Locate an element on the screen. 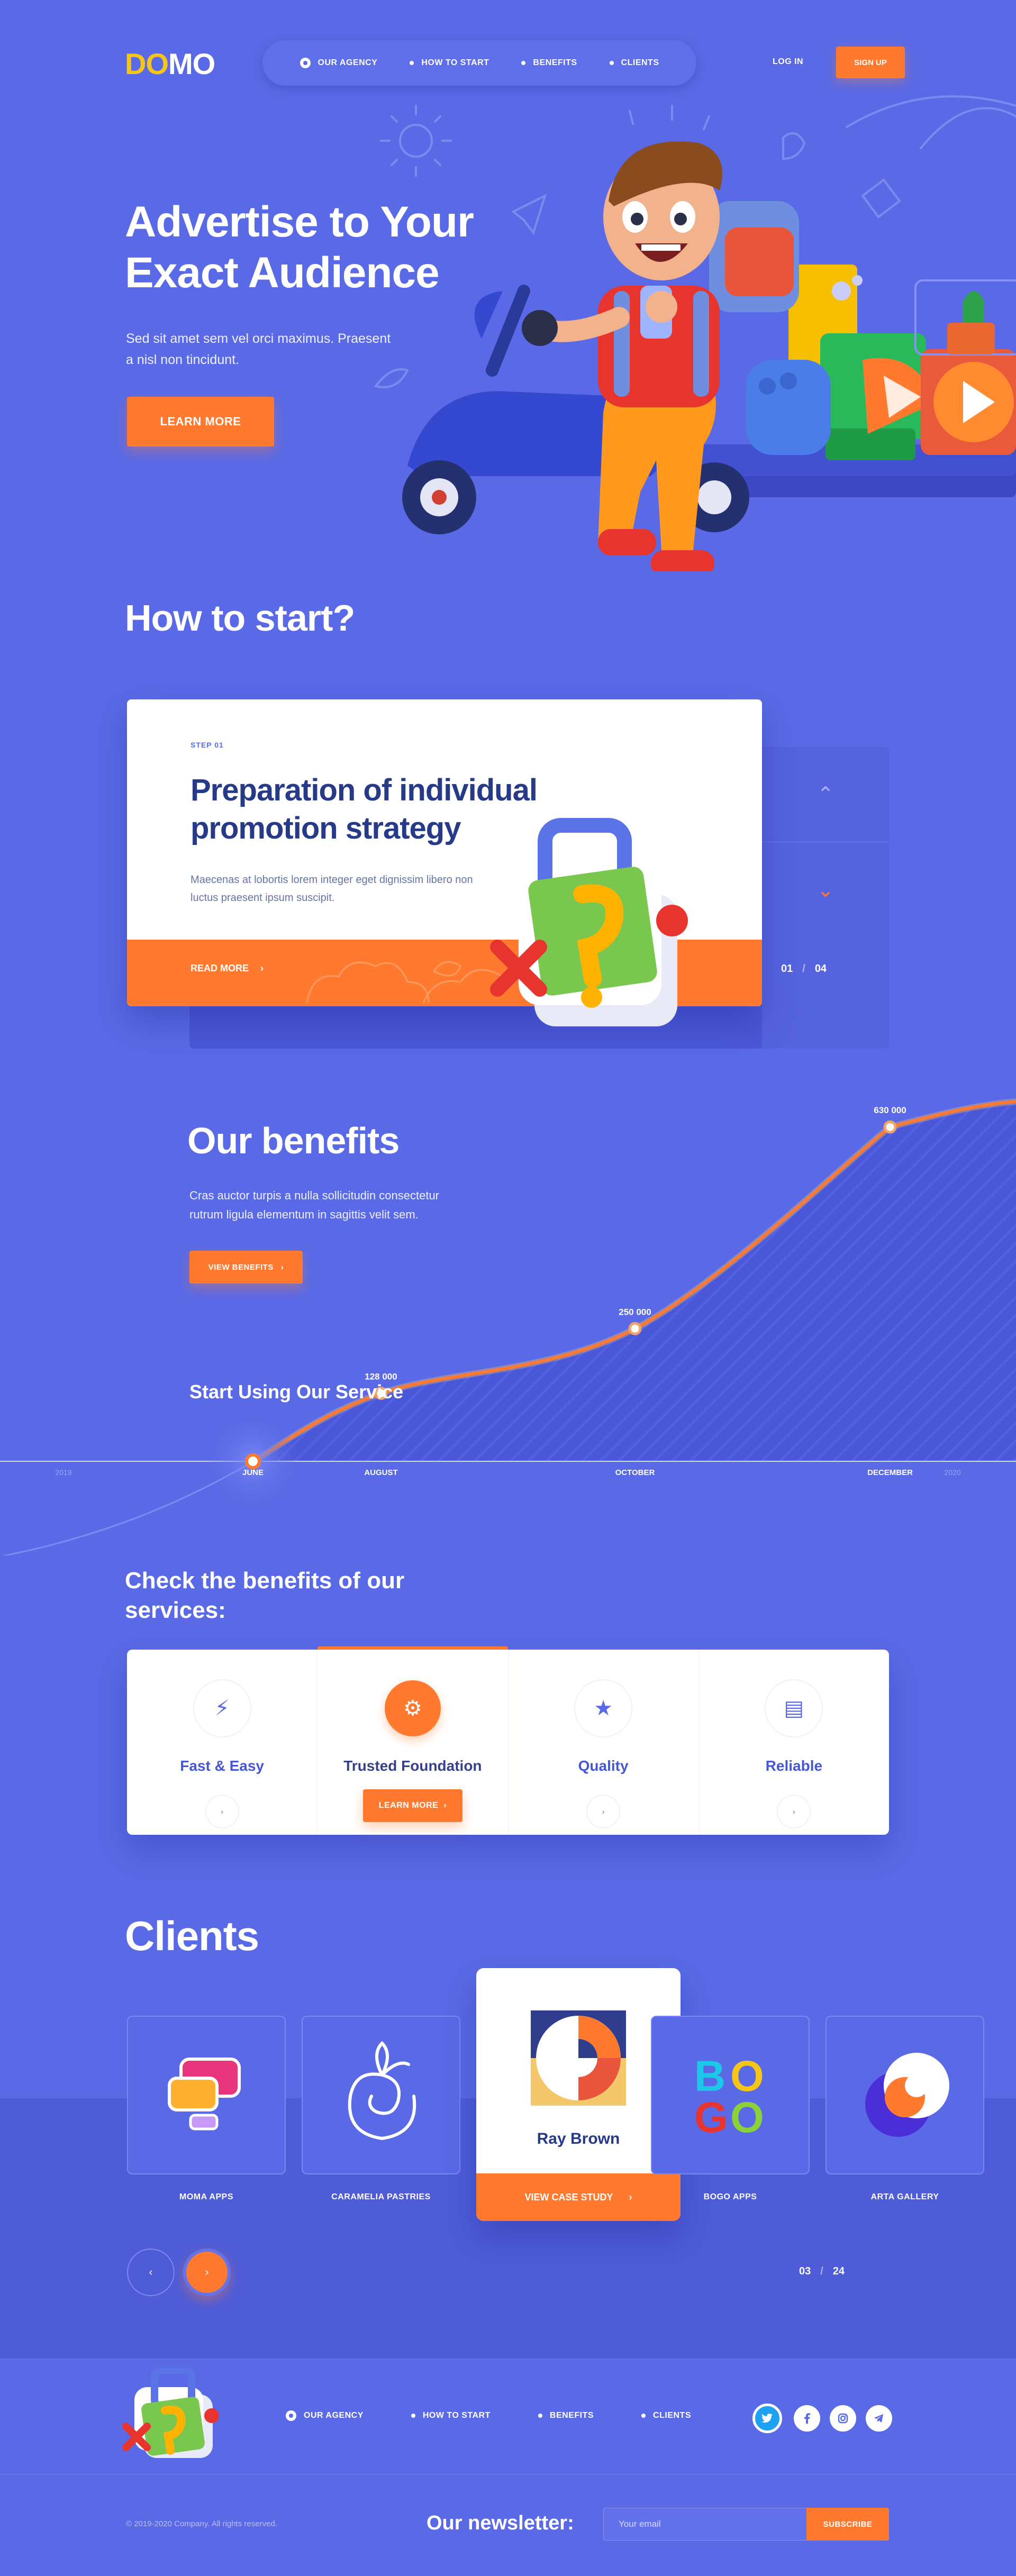  footer-logo-illustration is located at coordinates (173, 2415).